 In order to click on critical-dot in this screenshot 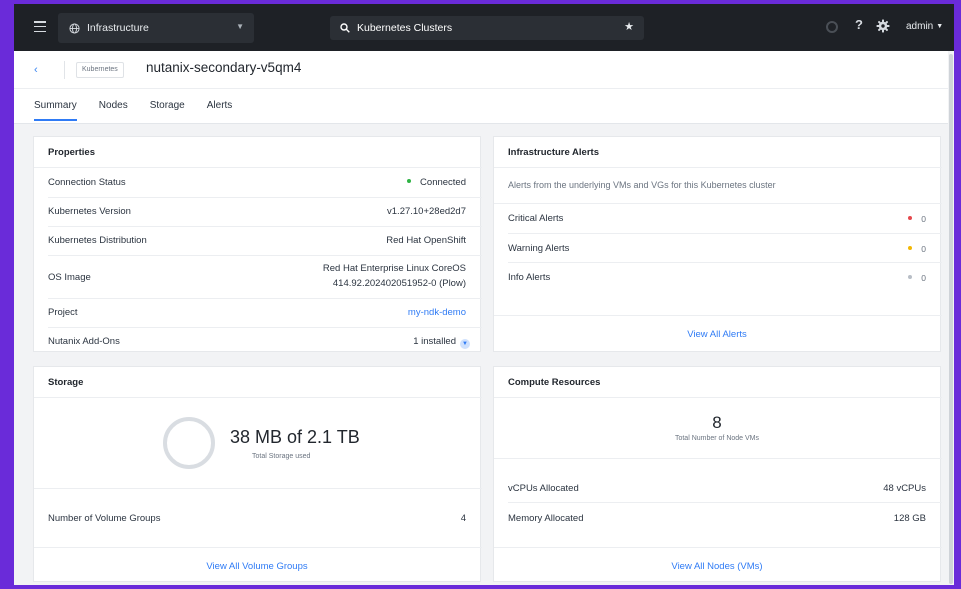, I will do `click(910, 218)`.